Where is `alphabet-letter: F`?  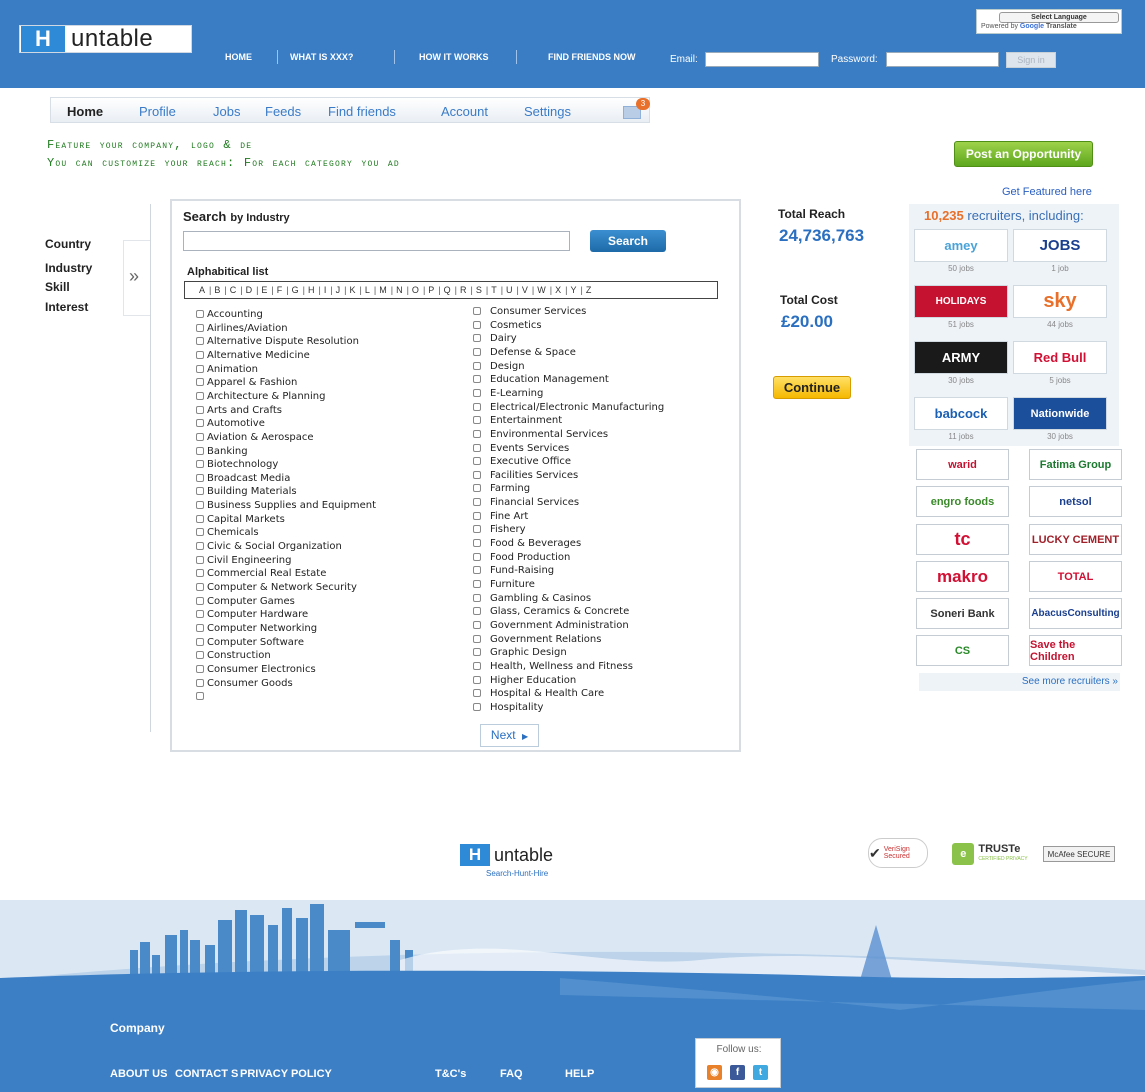 alphabet-letter: F is located at coordinates (280, 290).